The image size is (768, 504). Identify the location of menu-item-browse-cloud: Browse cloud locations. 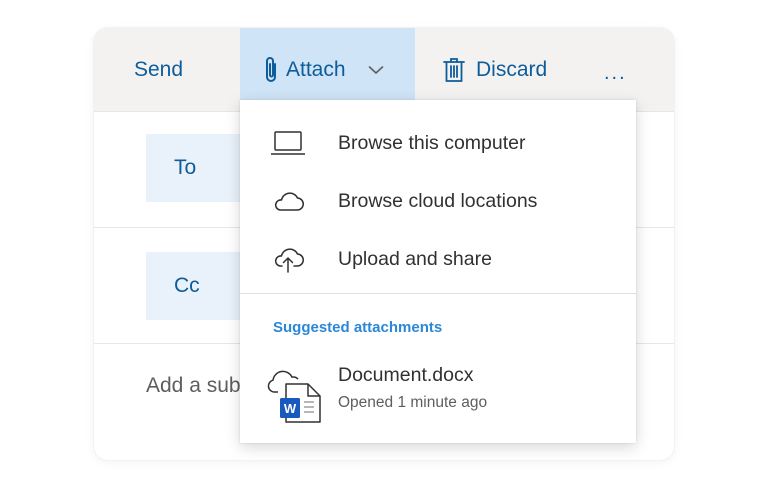
(438, 201).